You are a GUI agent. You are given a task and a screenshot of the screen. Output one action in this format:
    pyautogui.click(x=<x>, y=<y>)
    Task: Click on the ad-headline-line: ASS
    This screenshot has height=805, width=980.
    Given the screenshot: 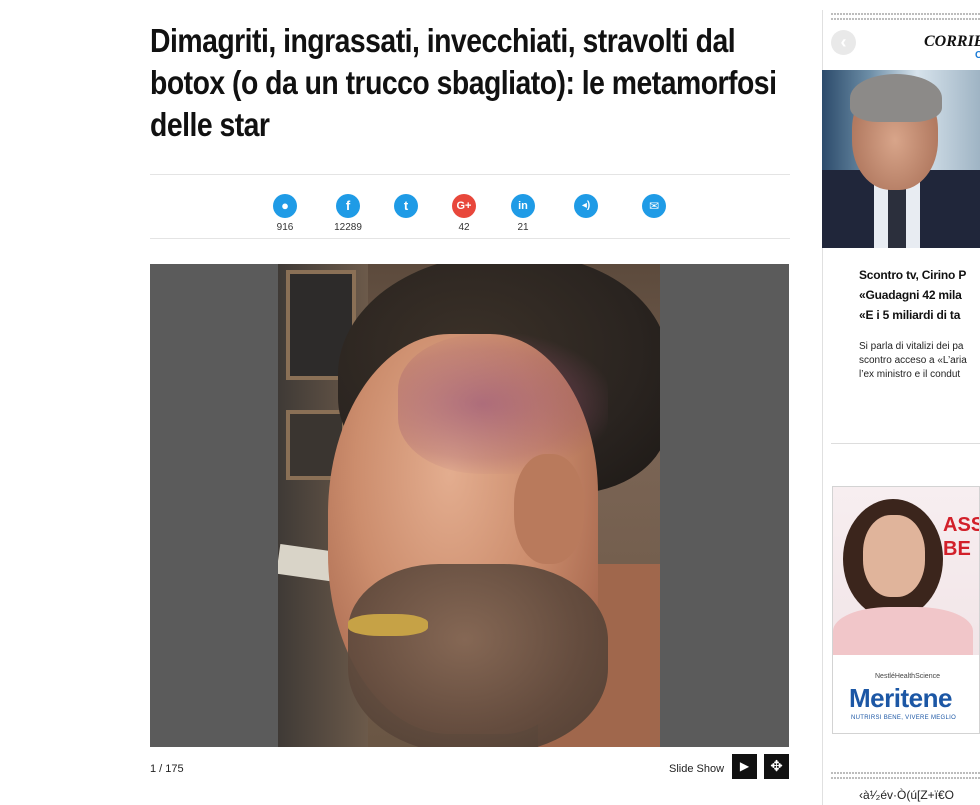 What is the action you would take?
    pyautogui.click(x=961, y=525)
    